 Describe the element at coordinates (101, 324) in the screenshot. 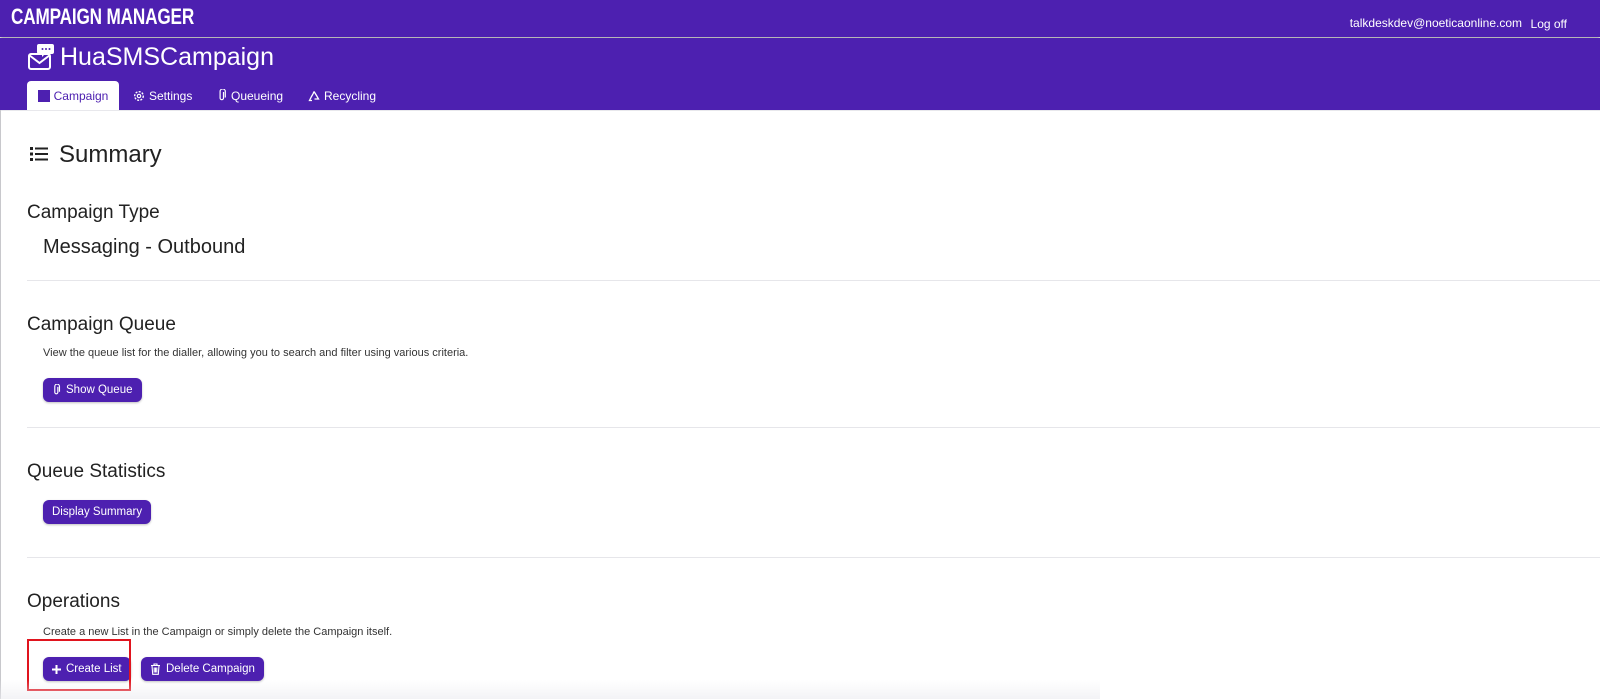

I see `campaign-queue-heading: Campaign Queue` at that location.